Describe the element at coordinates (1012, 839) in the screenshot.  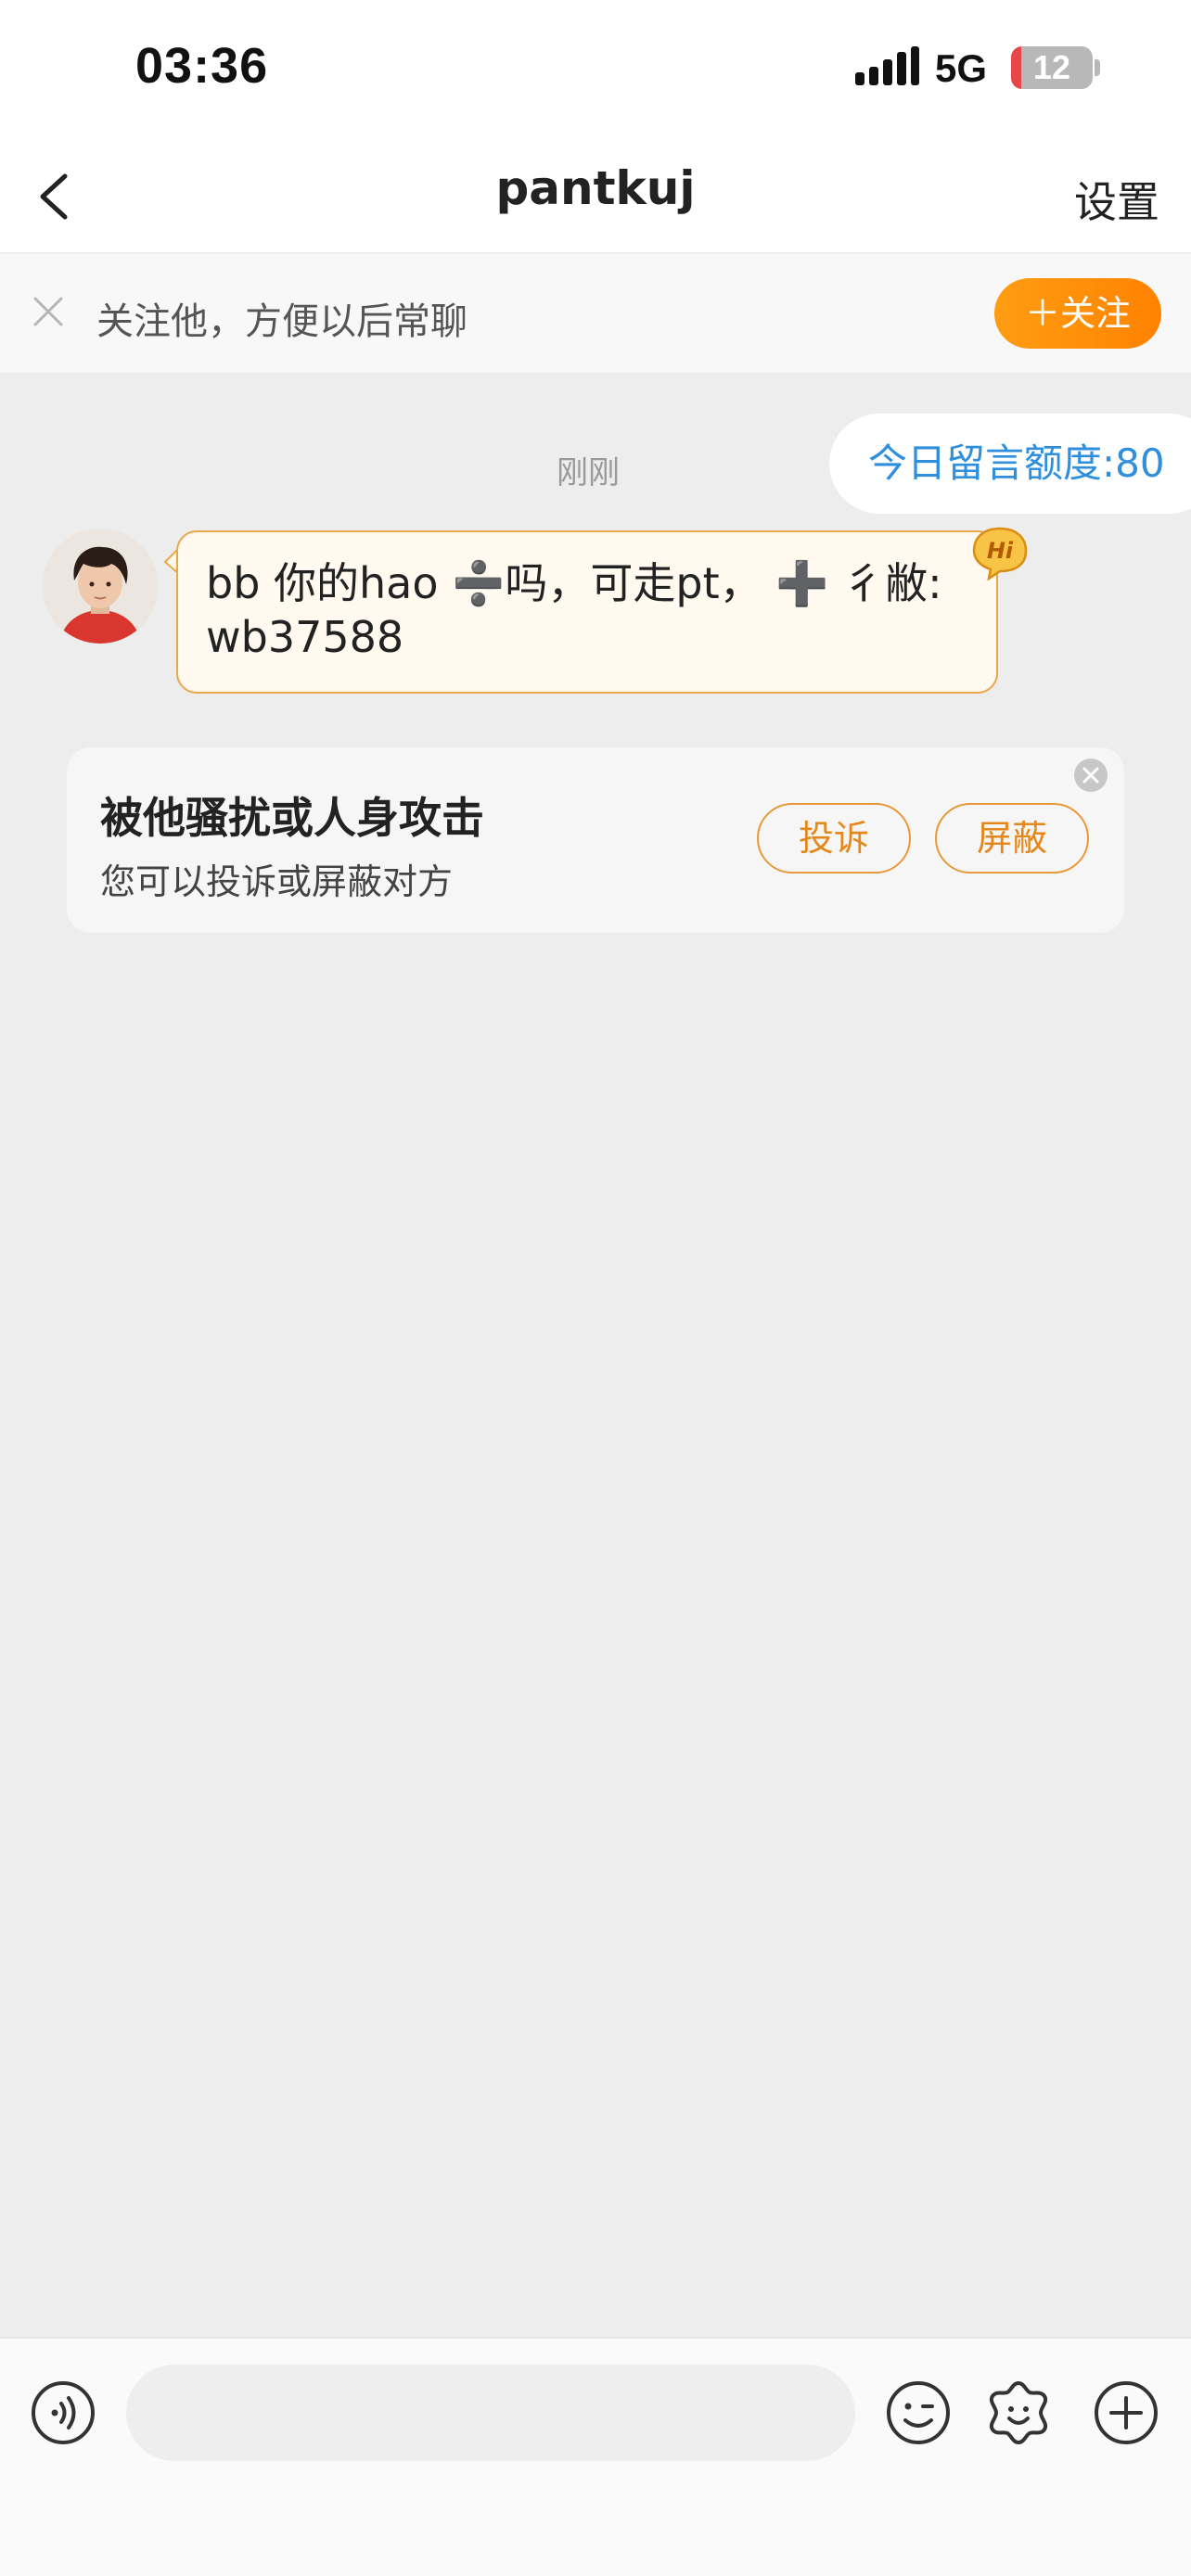
I see `block-button: 屏蔽` at that location.